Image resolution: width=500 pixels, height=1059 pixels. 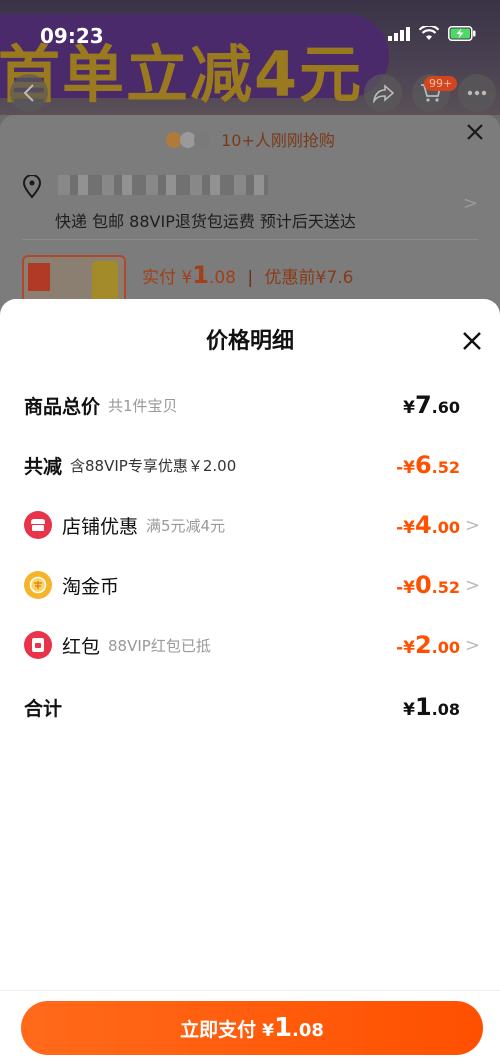 What do you see at coordinates (143, 405) in the screenshot?
I see `subtotal-count: 共1件宝贝` at bounding box center [143, 405].